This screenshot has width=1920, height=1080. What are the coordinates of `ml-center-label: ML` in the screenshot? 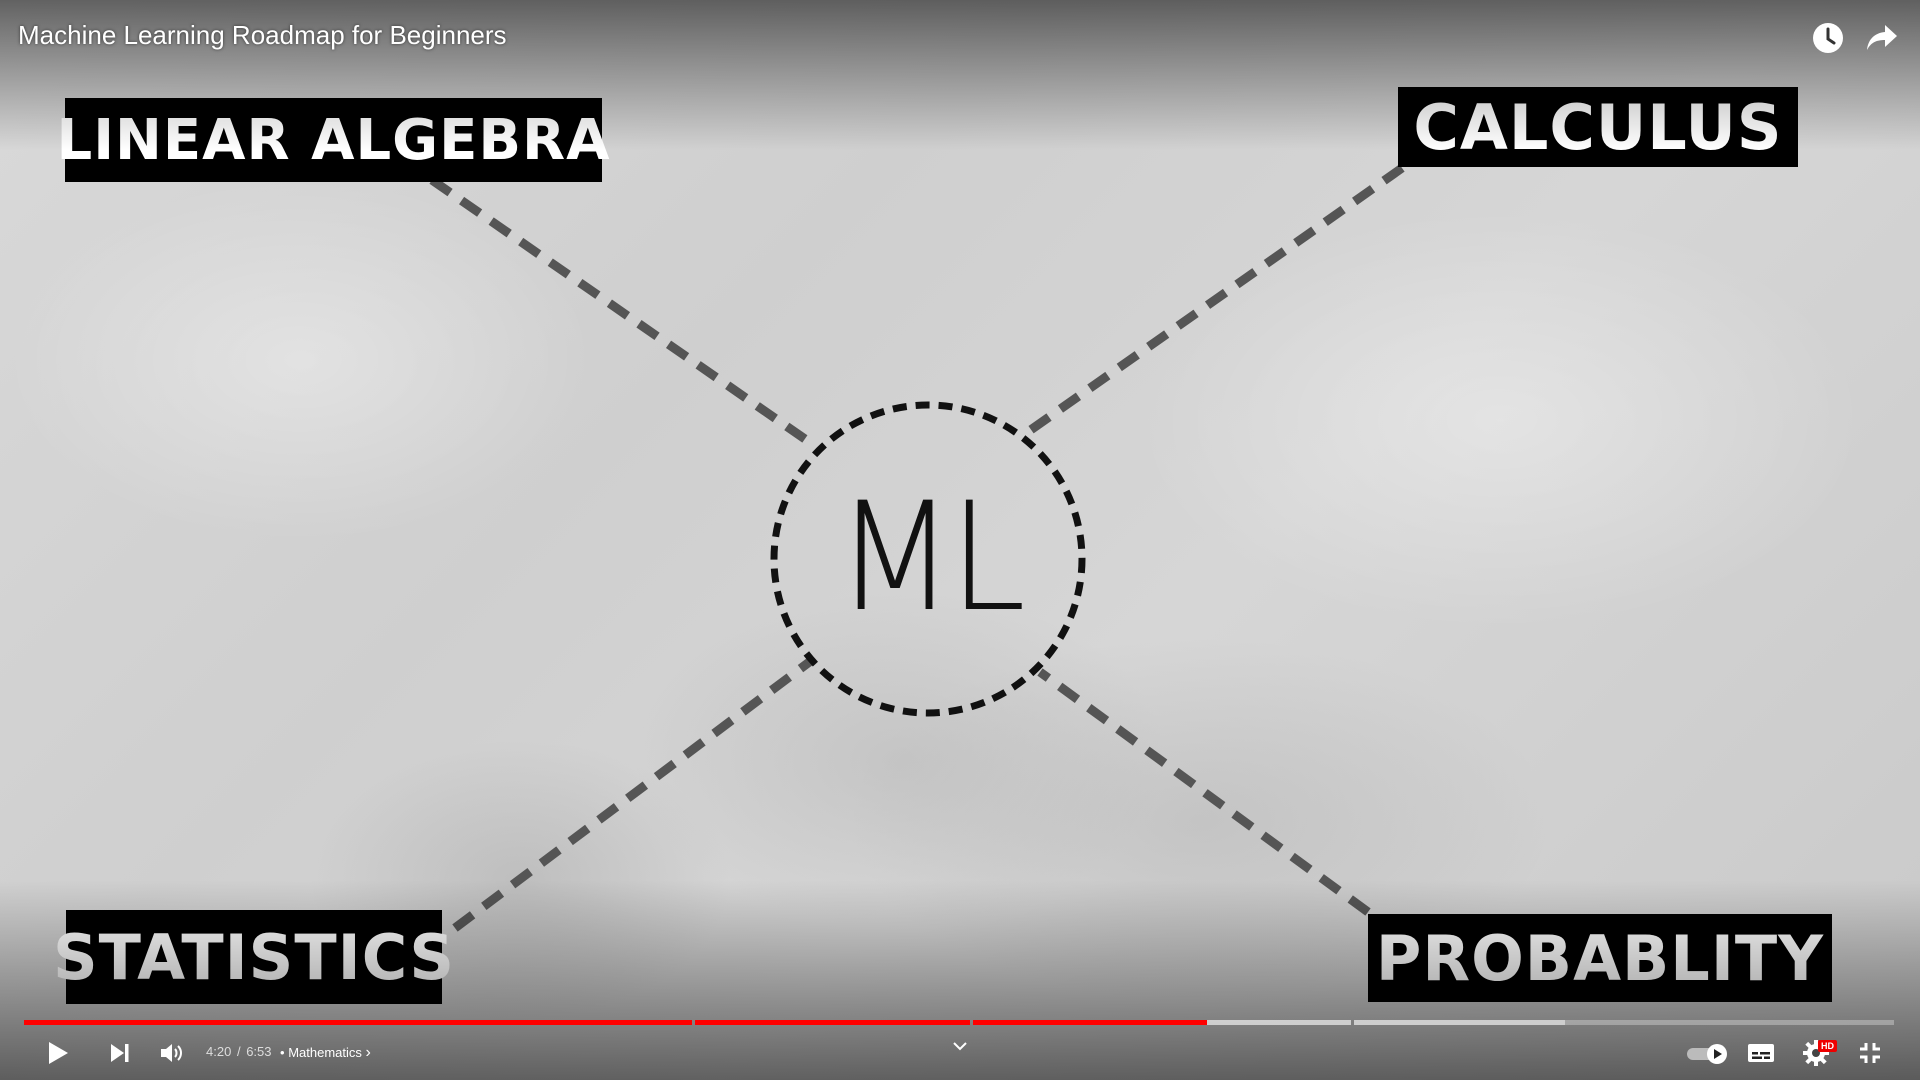 It's located at (930, 558).